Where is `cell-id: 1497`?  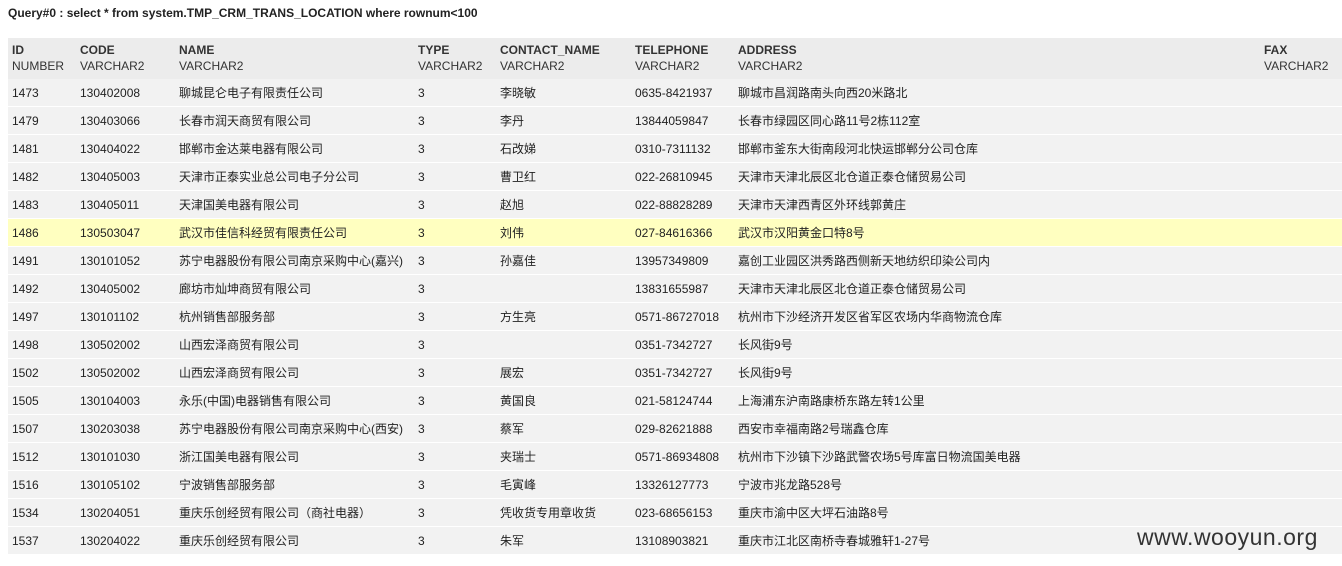 cell-id: 1497 is located at coordinates (42, 316).